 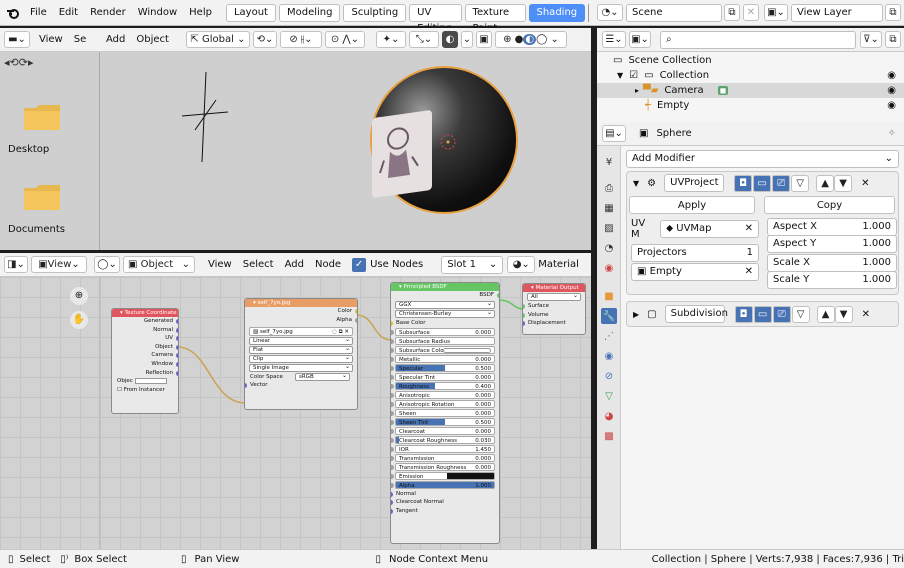 What do you see at coordinates (832, 263) in the screenshot?
I see `scale-x-field: Scale X 1.000` at bounding box center [832, 263].